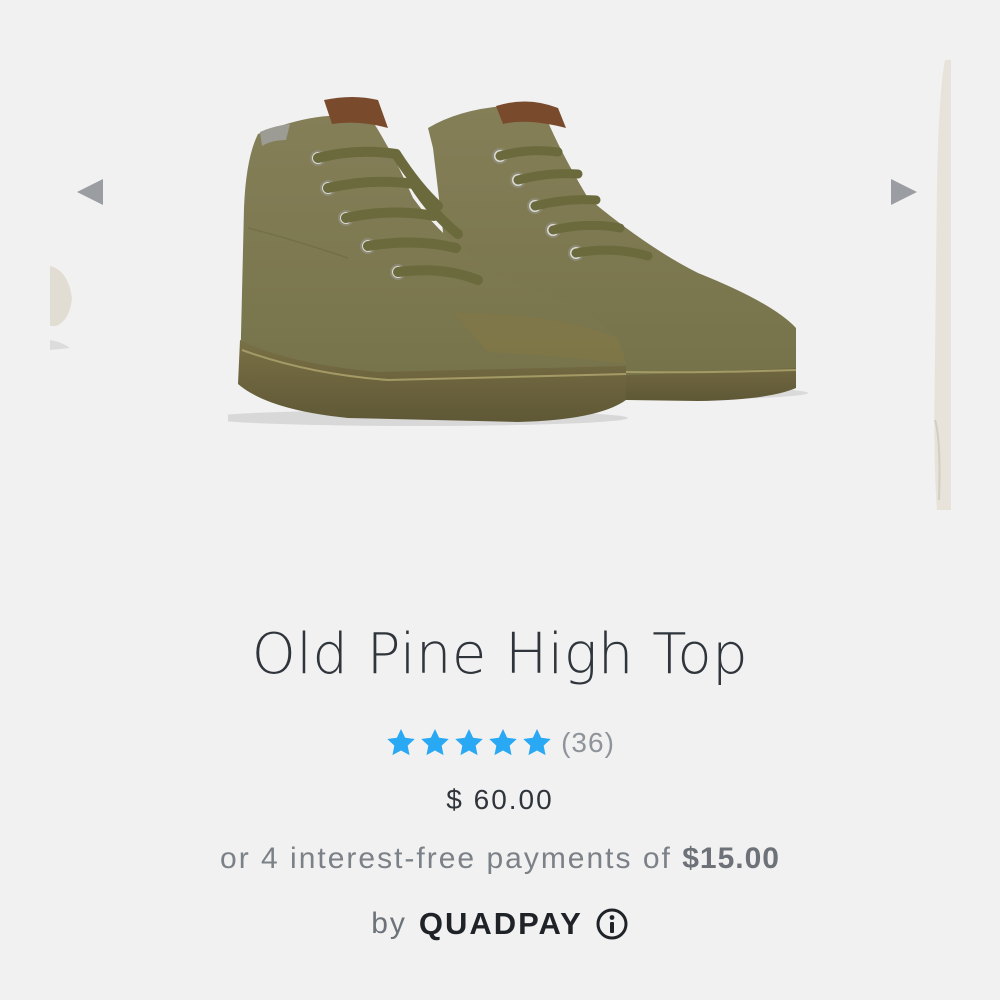 Image resolution: width=1000 pixels, height=1000 pixels. Describe the element at coordinates (389, 923) in the screenshot. I see `by-label: by` at that location.